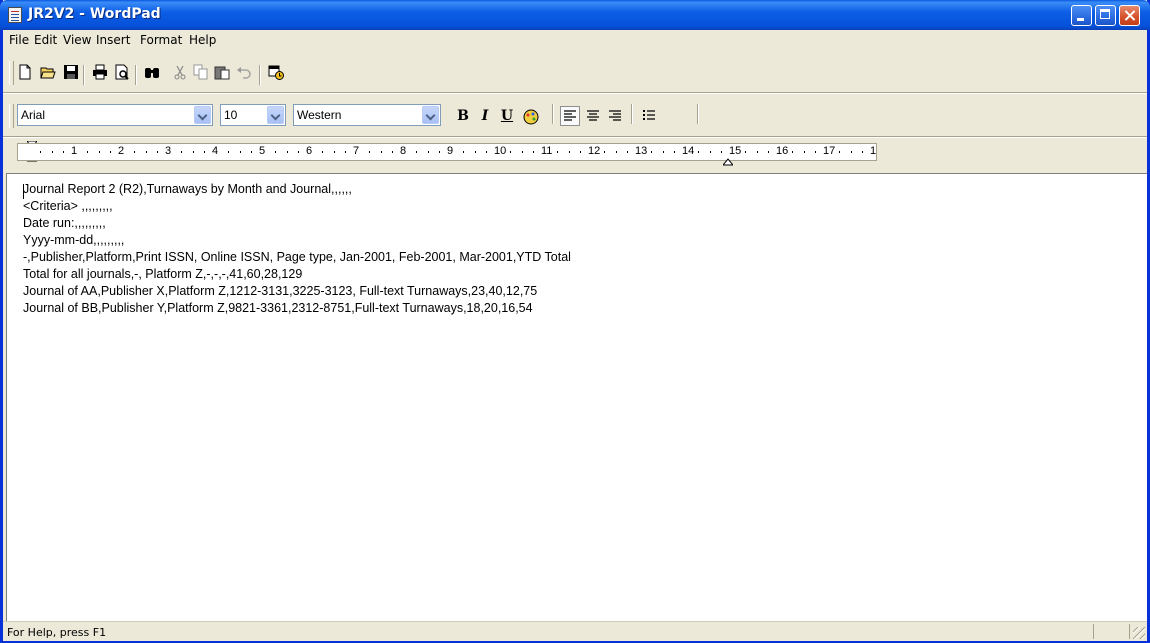  Describe the element at coordinates (319, 115) in the screenshot. I see `script-value: Western` at that location.